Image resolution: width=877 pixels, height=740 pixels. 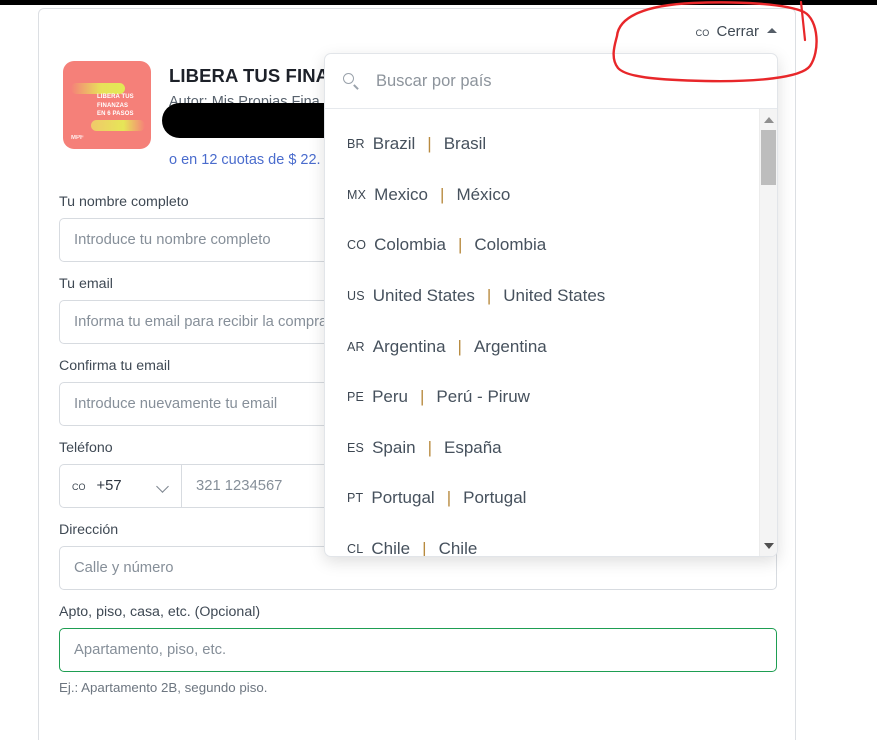 I want to click on country-list-scrollbar, so click(x=768, y=332).